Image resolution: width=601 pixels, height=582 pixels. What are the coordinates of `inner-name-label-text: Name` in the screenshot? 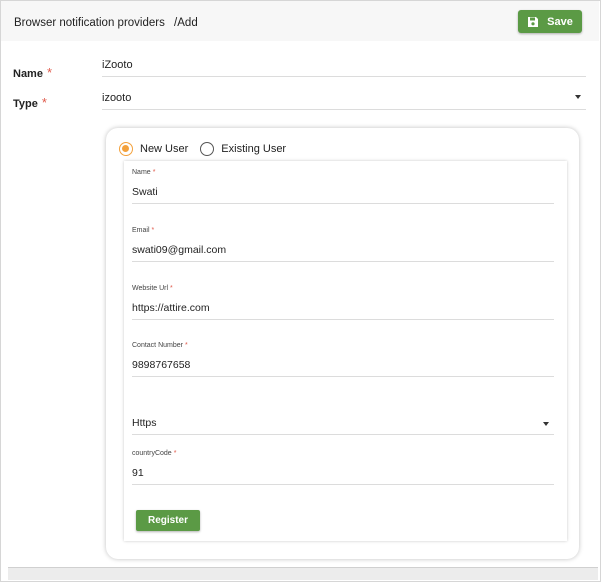 It's located at (141, 172).